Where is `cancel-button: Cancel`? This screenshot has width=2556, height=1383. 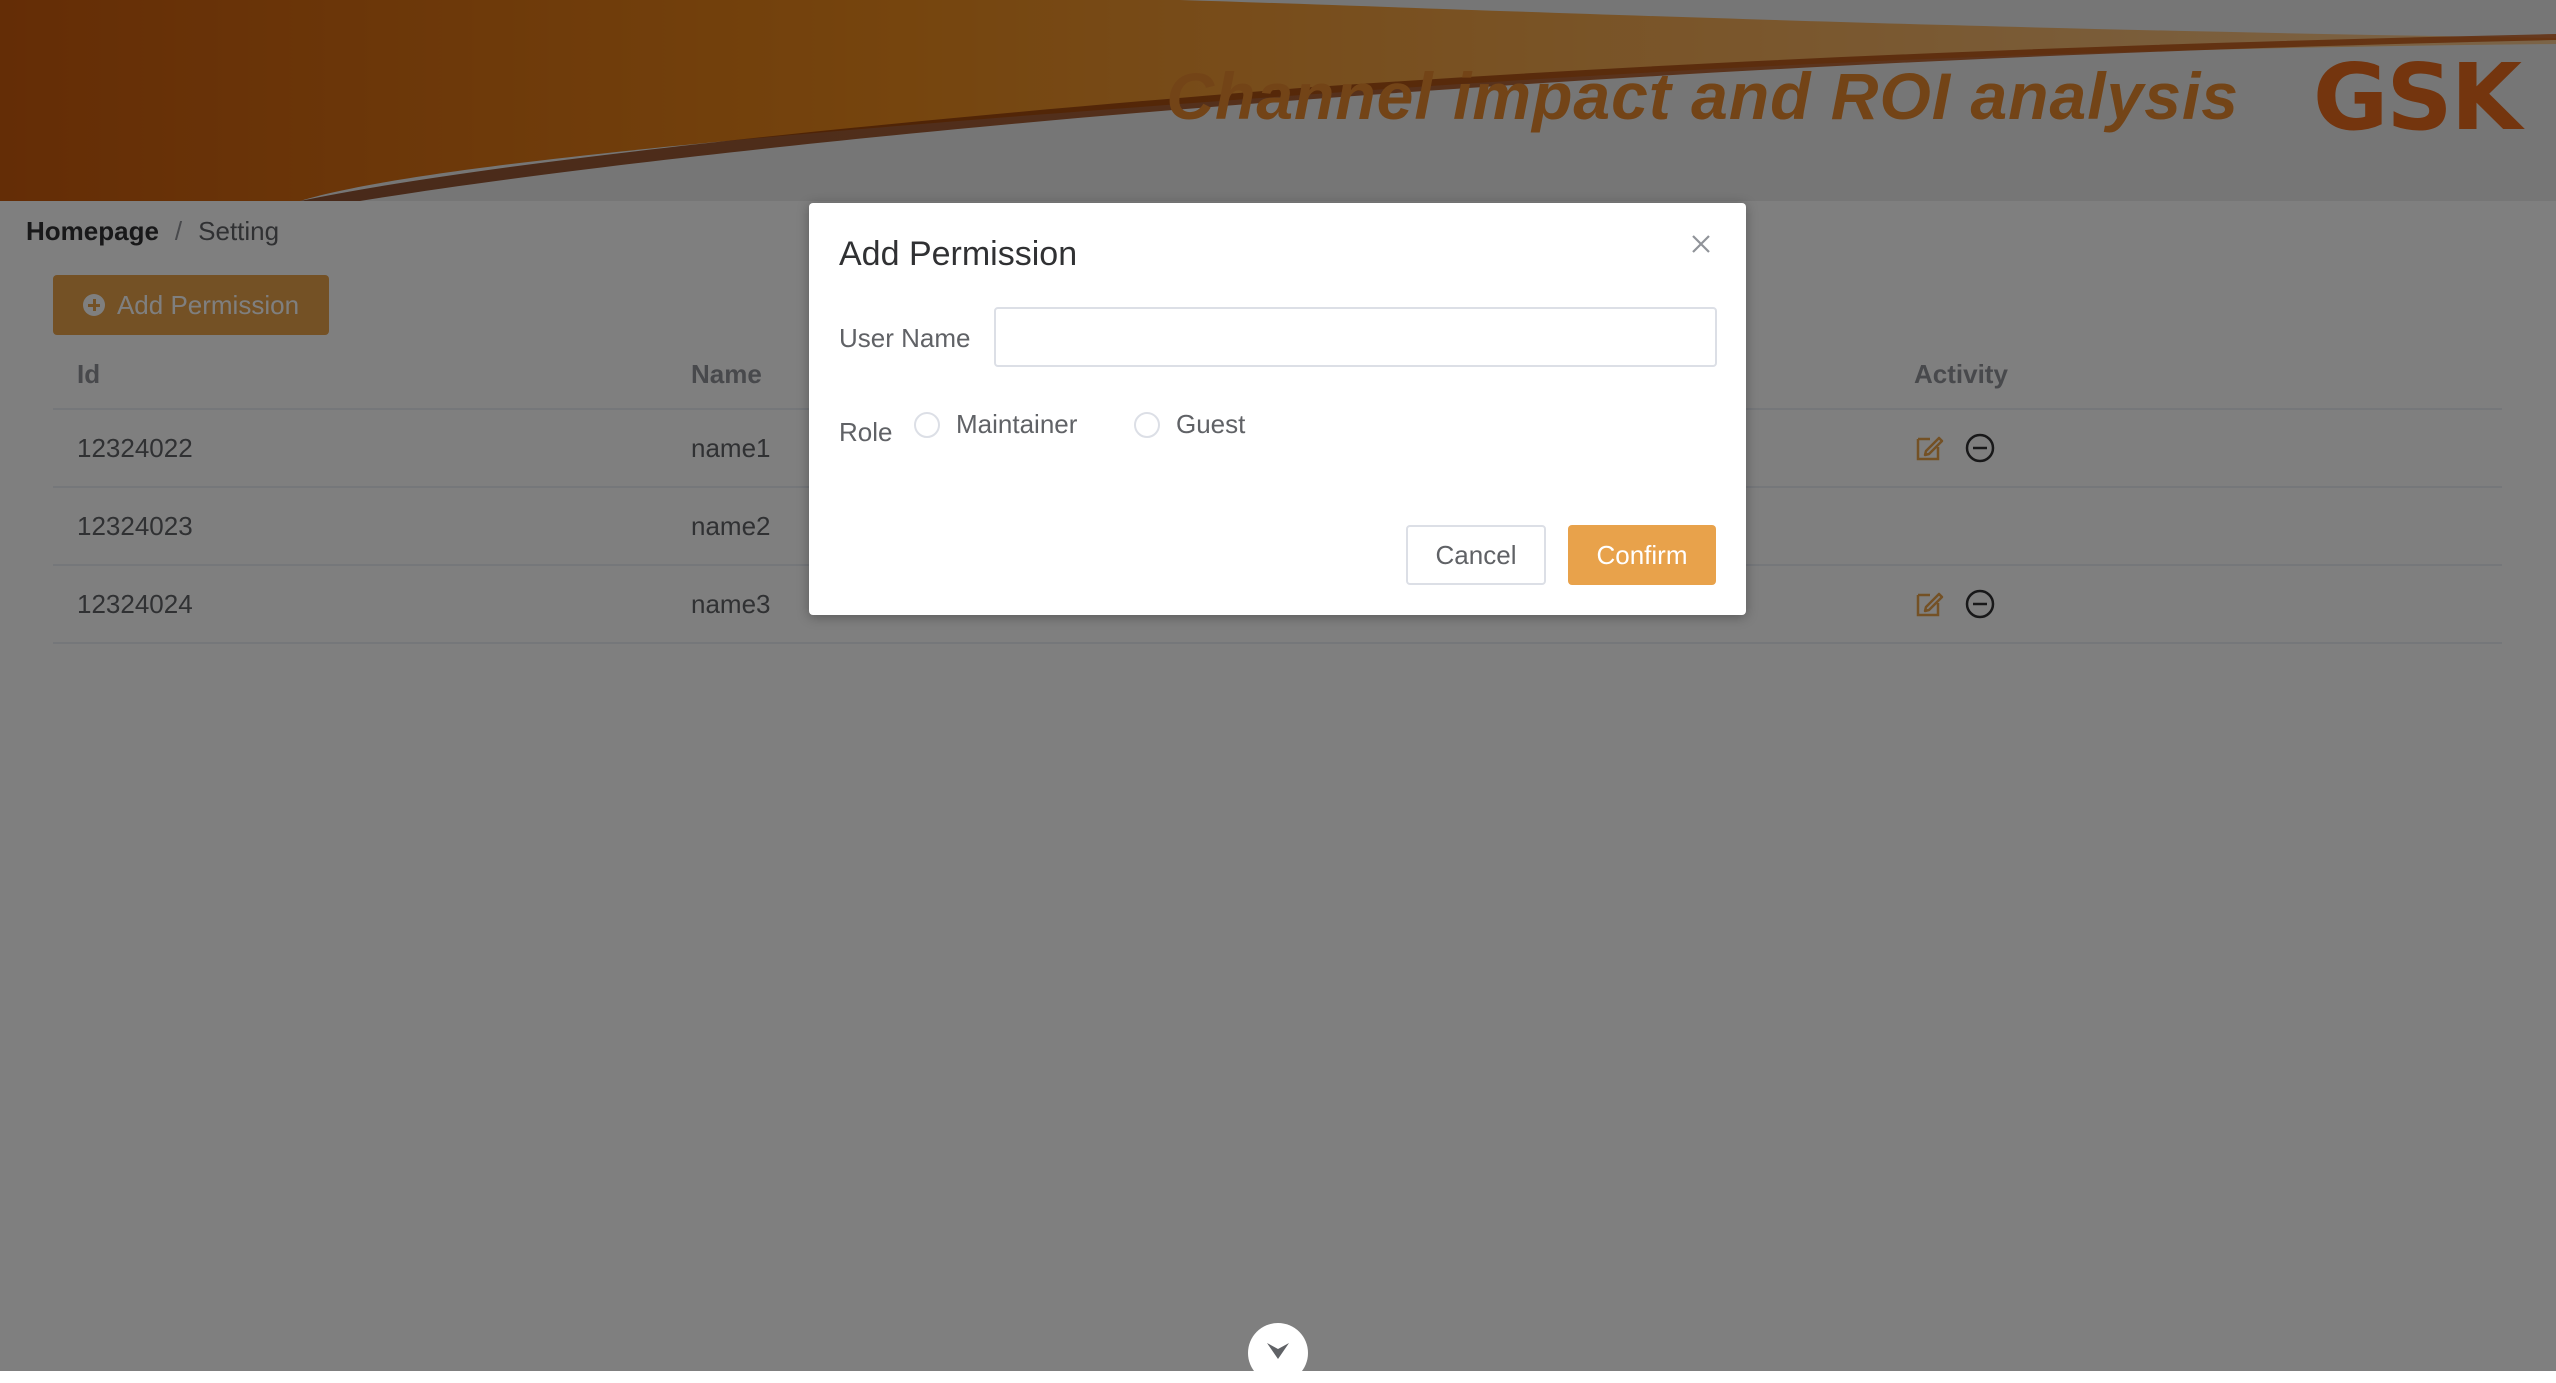
cancel-button: Cancel is located at coordinates (1476, 555).